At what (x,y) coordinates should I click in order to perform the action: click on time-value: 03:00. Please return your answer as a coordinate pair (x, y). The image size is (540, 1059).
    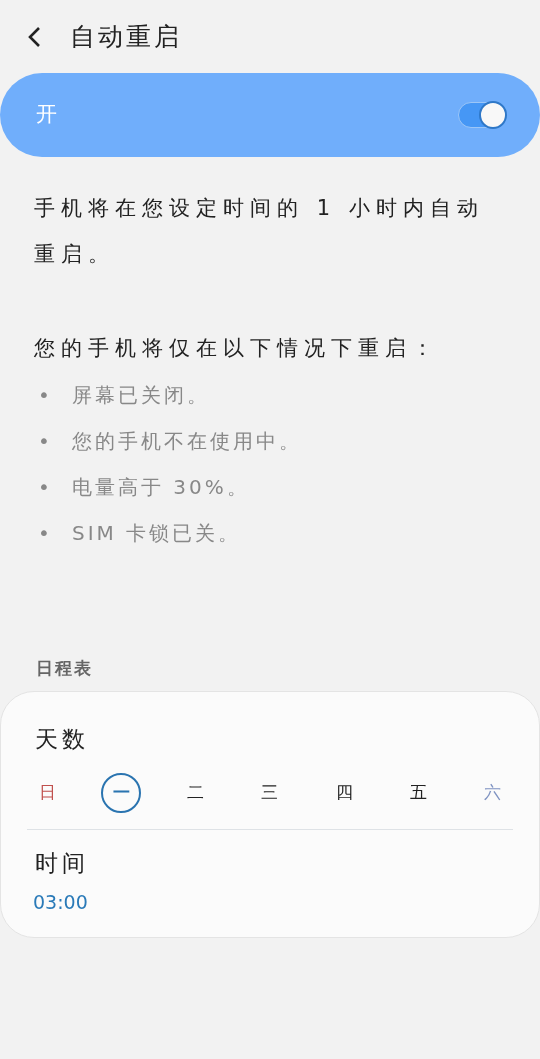
    Looking at the image, I should click on (270, 902).